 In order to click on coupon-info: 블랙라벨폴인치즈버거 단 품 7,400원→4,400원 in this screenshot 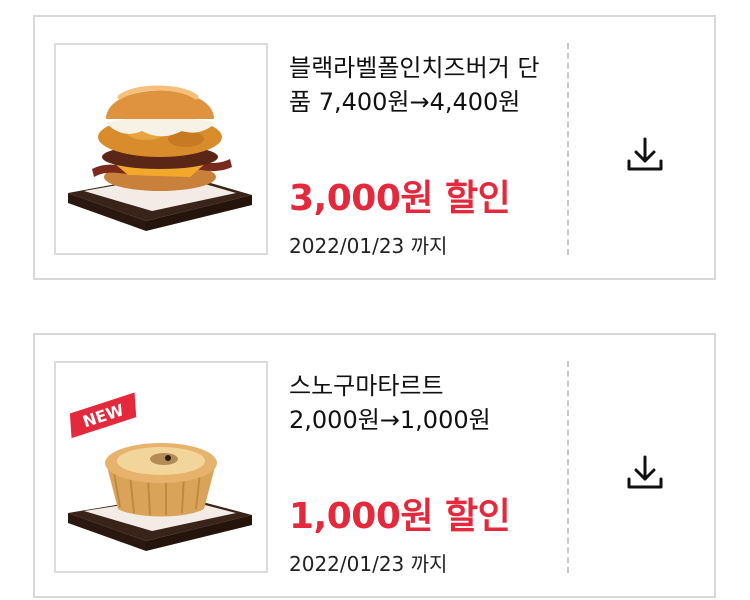, I will do `click(424, 85)`.